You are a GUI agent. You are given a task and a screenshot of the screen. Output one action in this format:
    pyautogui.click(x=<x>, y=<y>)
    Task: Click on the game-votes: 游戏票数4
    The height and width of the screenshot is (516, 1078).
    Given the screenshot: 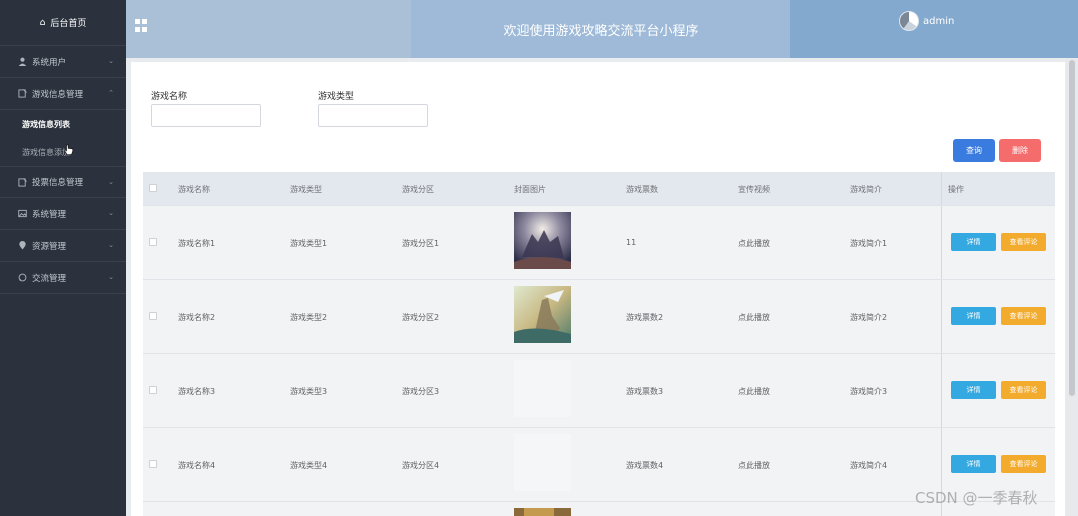 What is the action you would take?
    pyautogui.click(x=645, y=465)
    